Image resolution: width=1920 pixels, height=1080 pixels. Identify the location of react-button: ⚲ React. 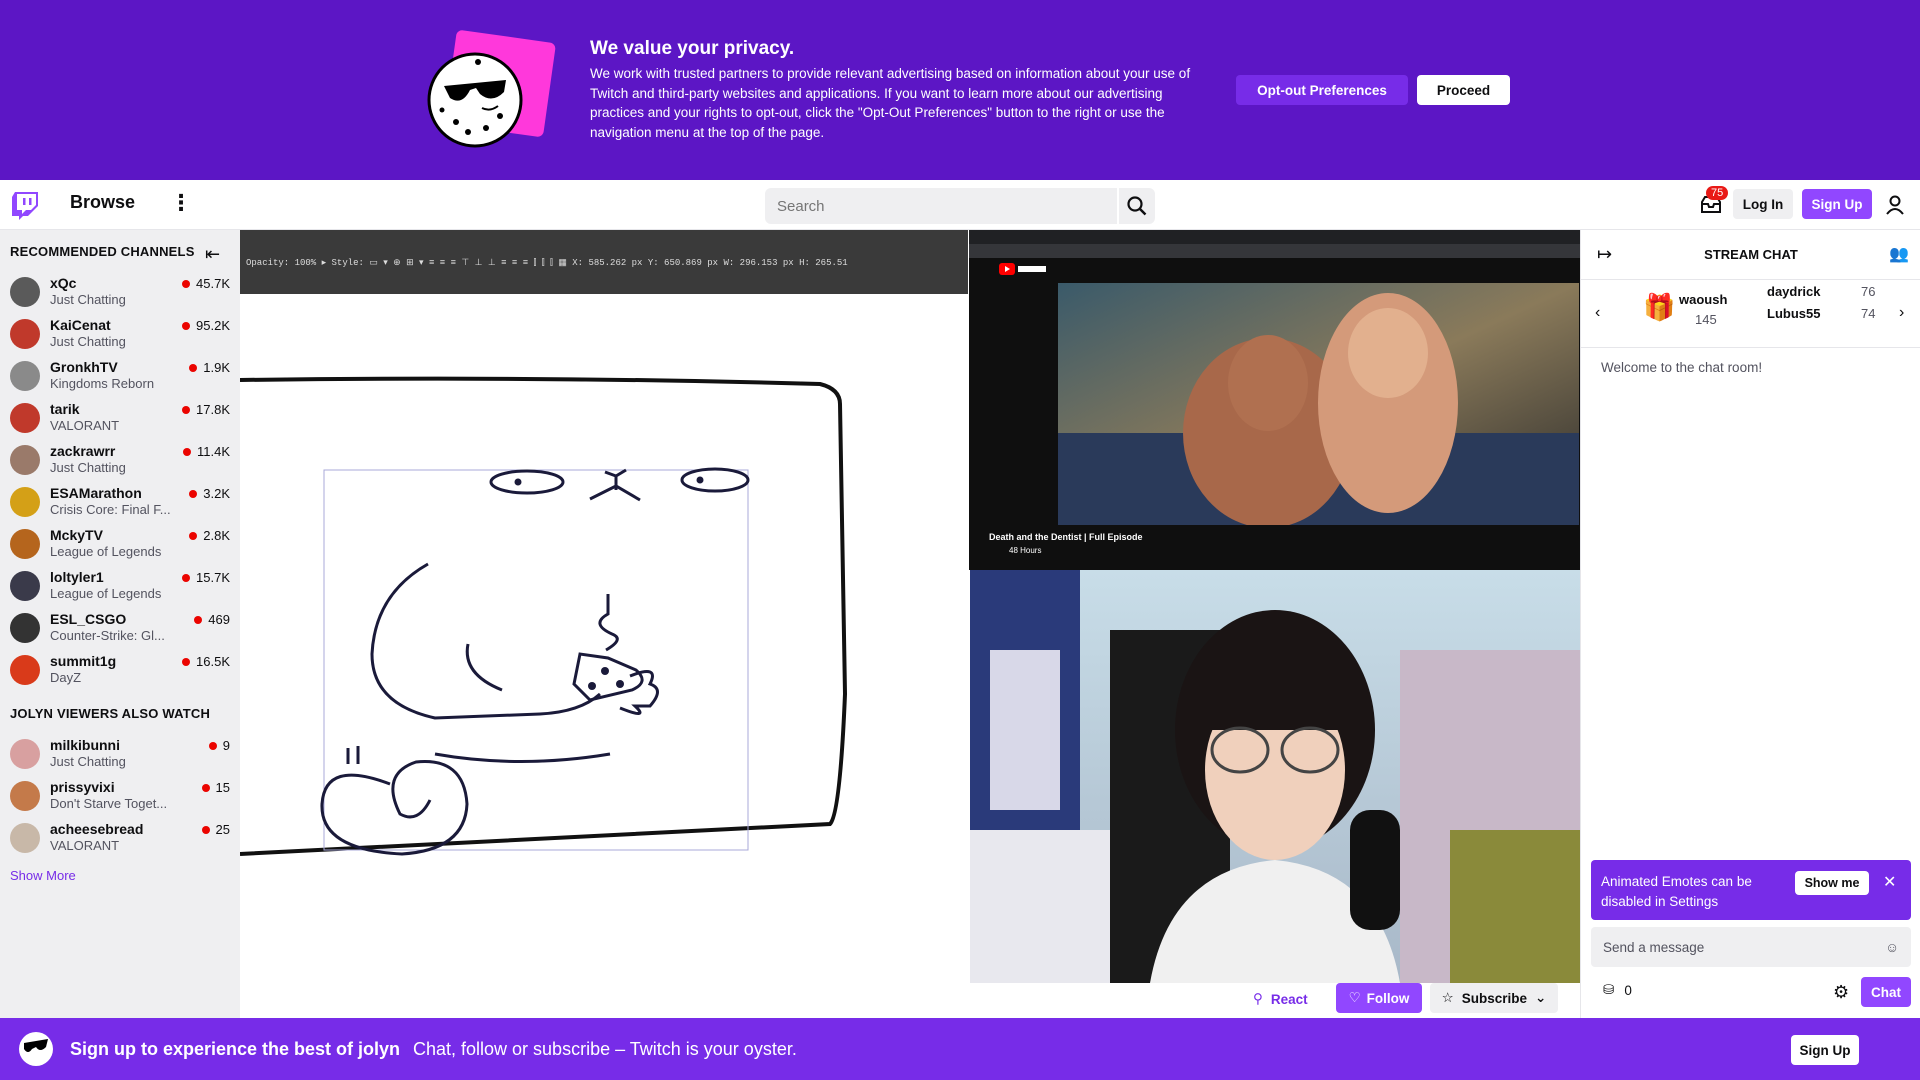
(1280, 999).